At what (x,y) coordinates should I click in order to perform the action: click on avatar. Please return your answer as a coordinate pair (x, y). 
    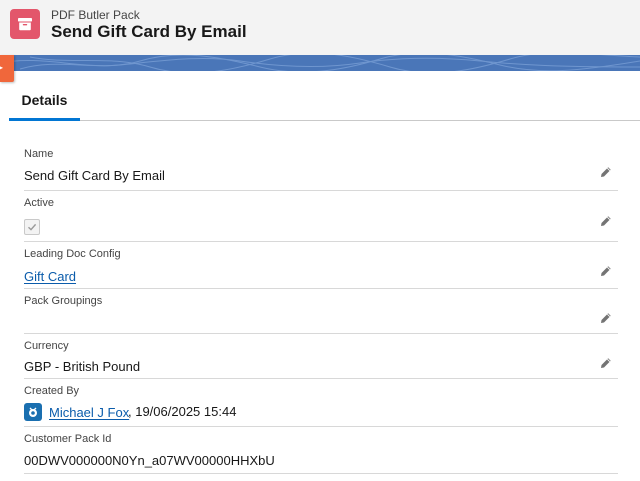
    Looking at the image, I should click on (33, 412).